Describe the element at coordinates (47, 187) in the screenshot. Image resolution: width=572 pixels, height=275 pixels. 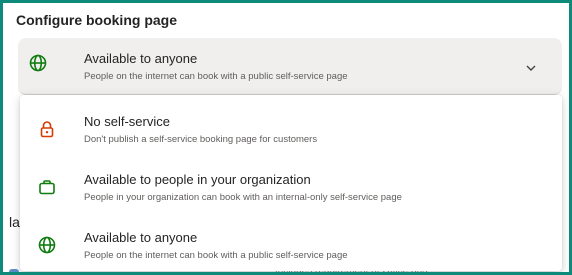
I see `briefcase-icon` at that location.